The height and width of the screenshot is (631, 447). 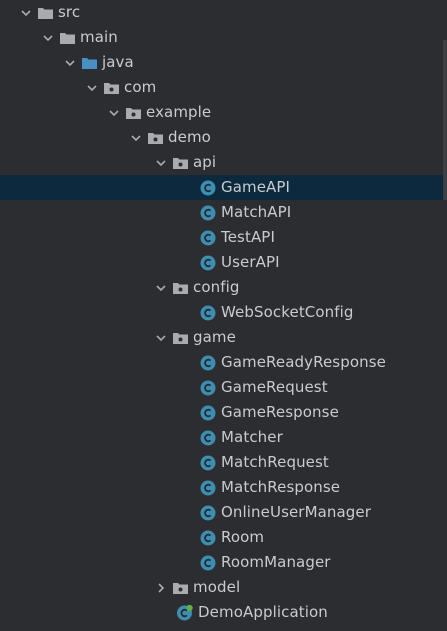 I want to click on tree-node-label: model, so click(x=217, y=587).